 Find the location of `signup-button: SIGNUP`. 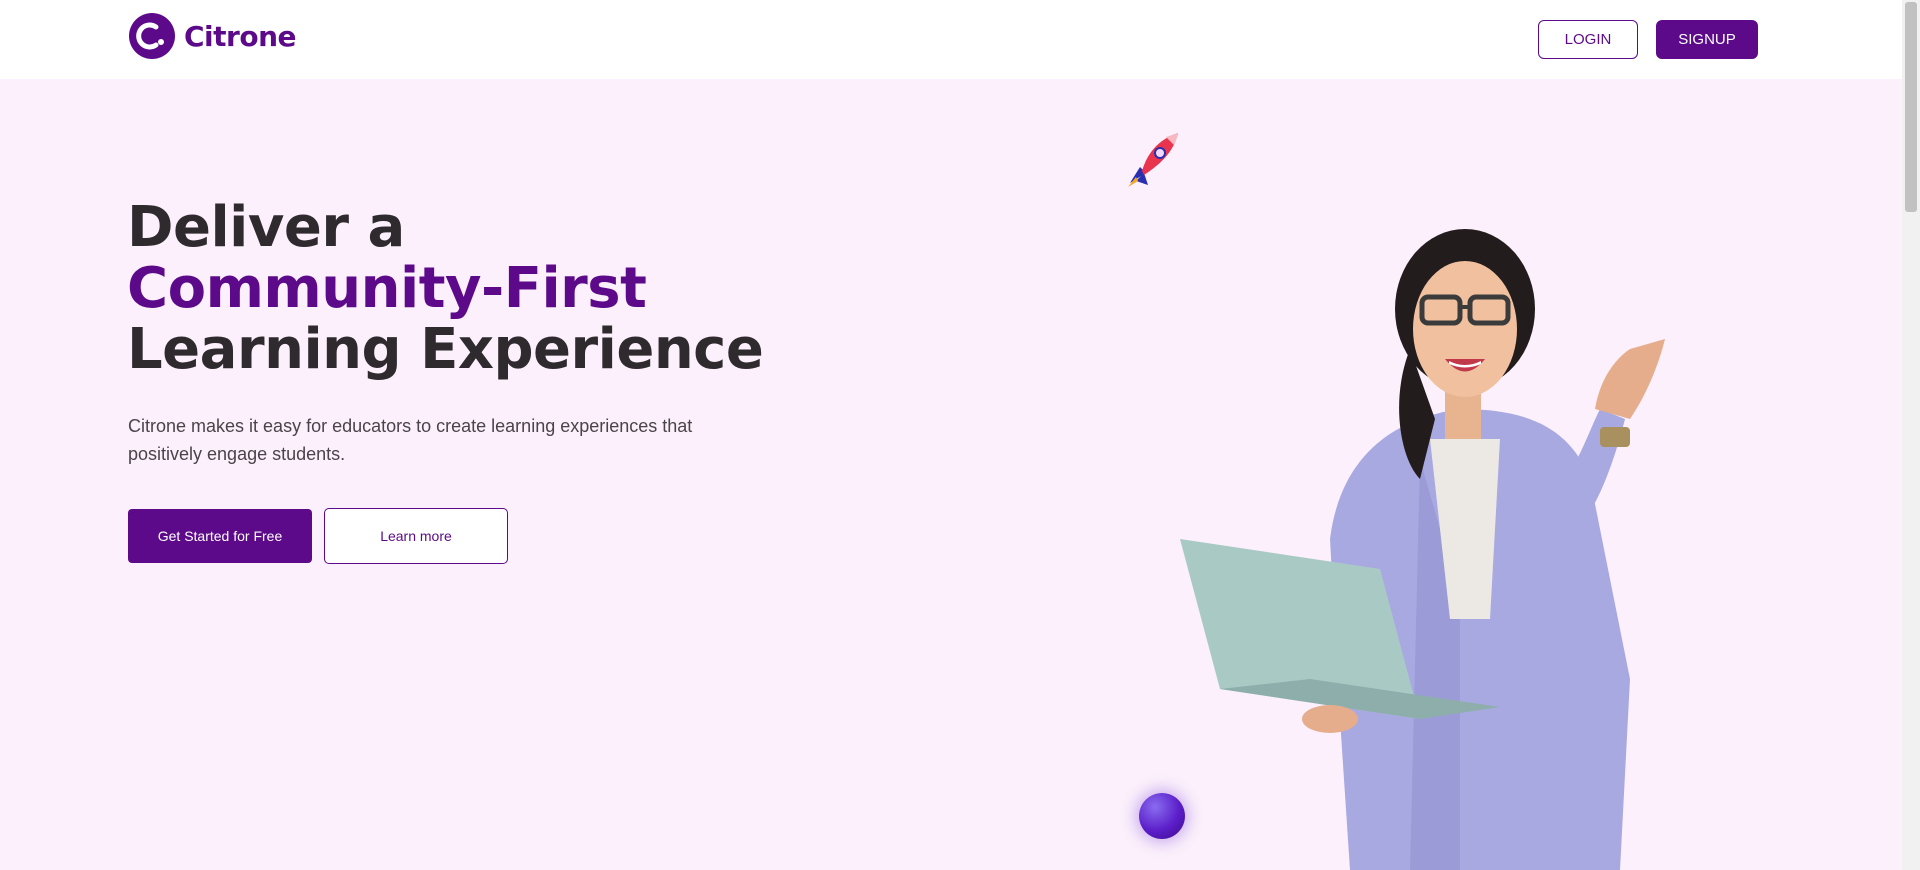

signup-button: SIGNUP is located at coordinates (1707, 39).